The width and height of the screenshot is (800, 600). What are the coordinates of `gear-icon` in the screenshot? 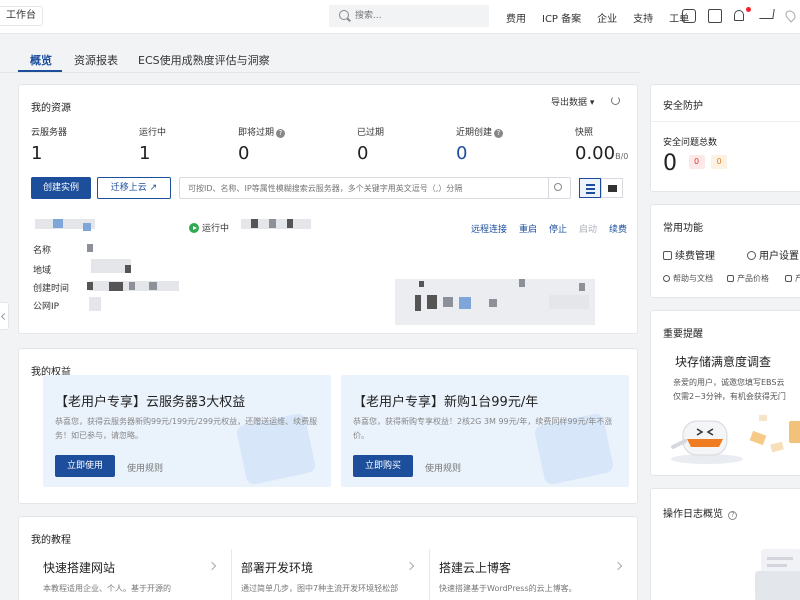 It's located at (751, 255).